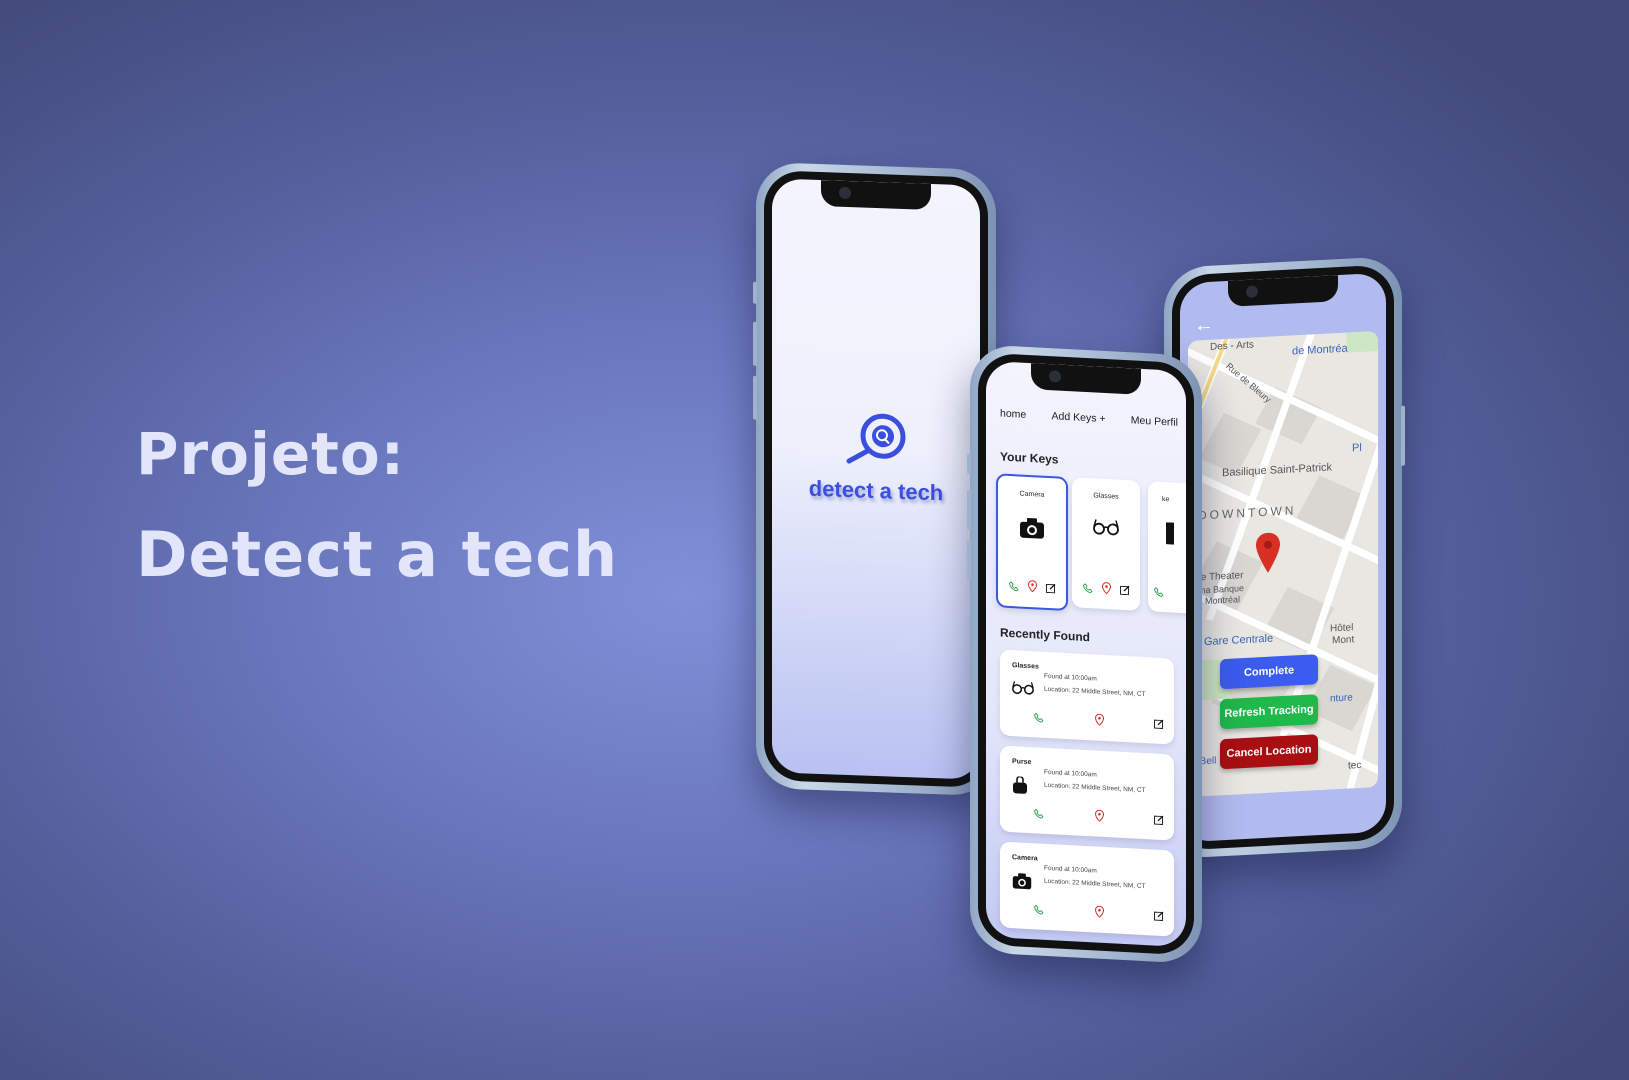 This screenshot has height=1080, width=1629. Describe the element at coordinates (1355, 765) in the screenshot. I see `map-label: tec` at that location.